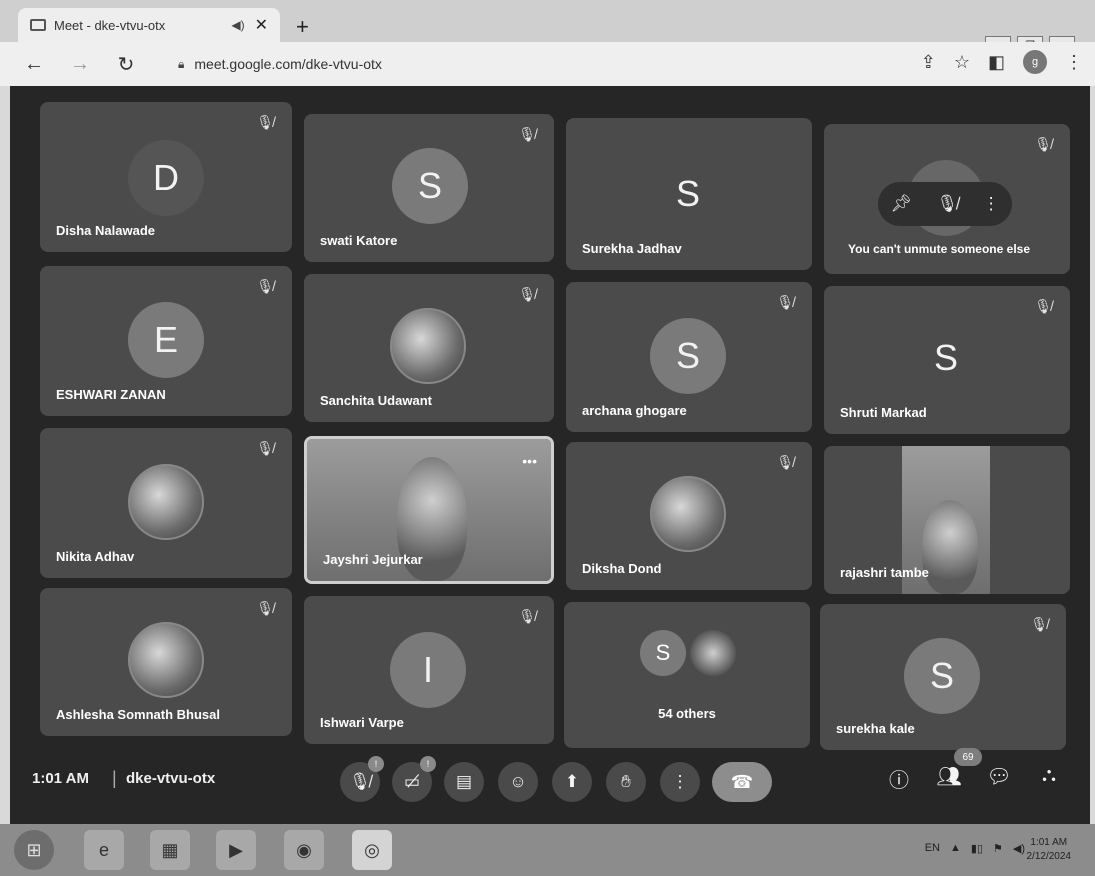  What do you see at coordinates (111, 394) in the screenshot?
I see `participant-name: ESHWARI ZANAN` at bounding box center [111, 394].